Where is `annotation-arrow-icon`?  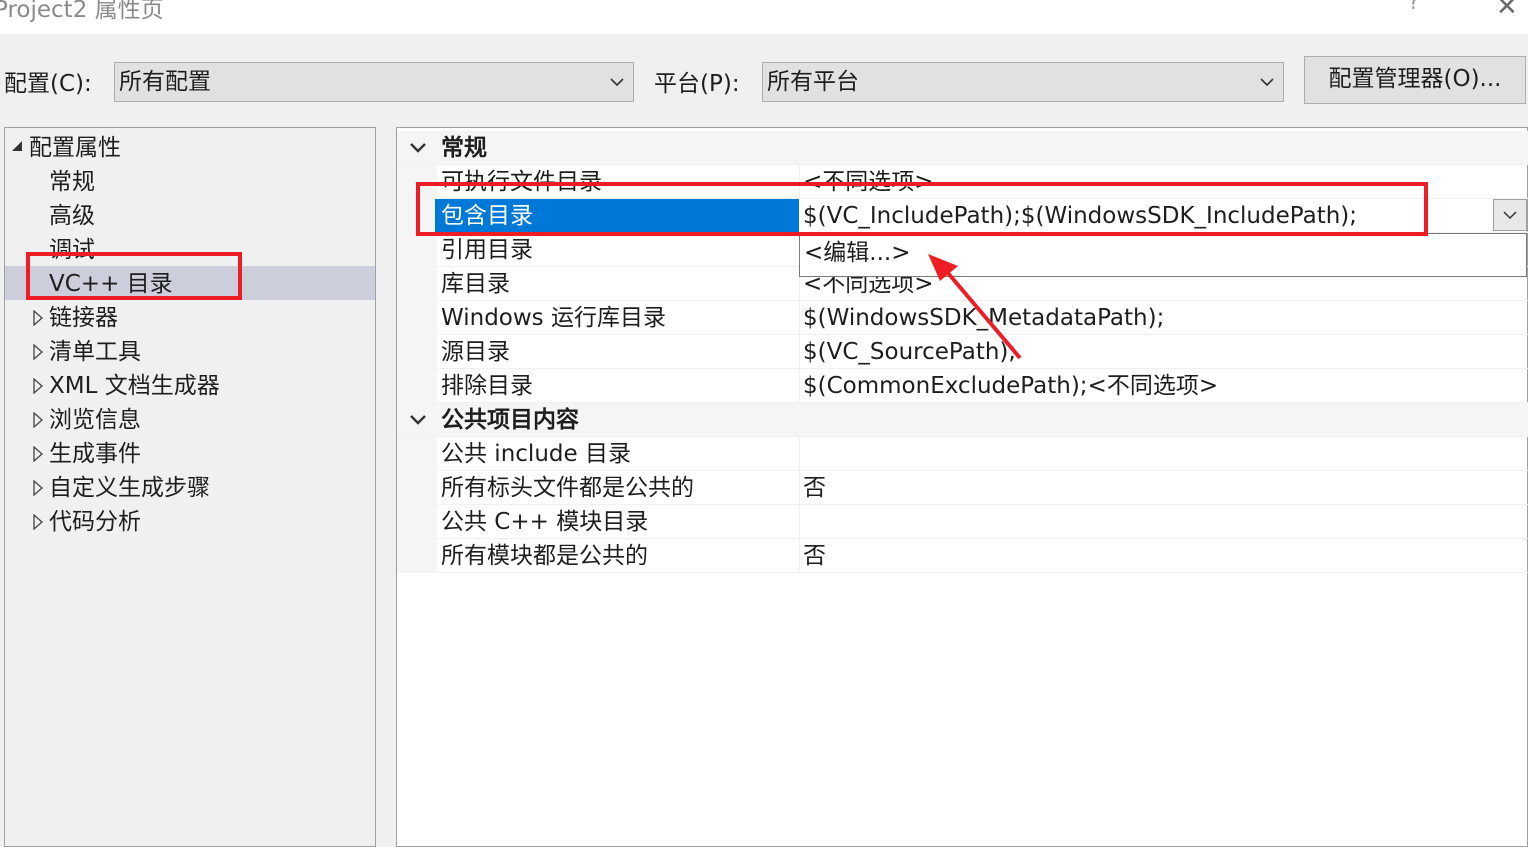 annotation-arrow-icon is located at coordinates (975, 307).